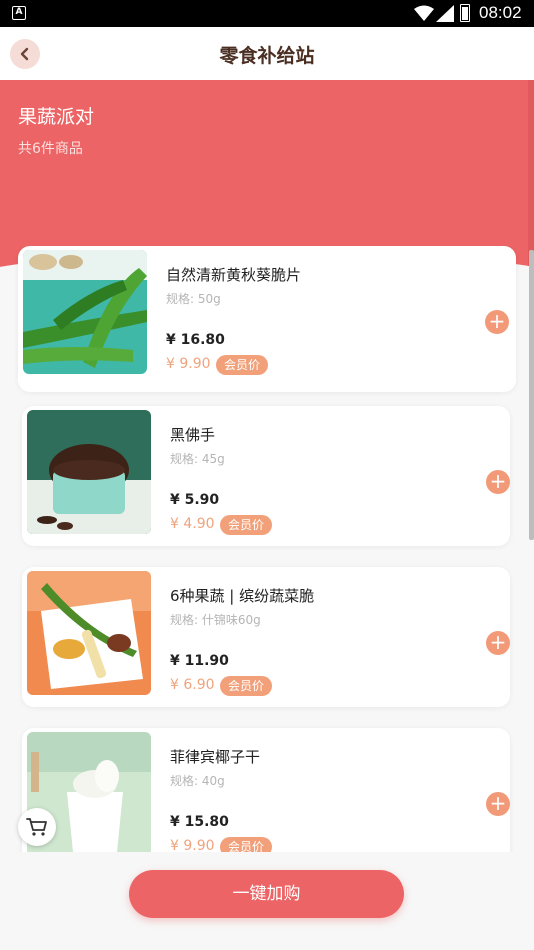 This screenshot has width=534, height=950. Describe the element at coordinates (267, 13) in the screenshot. I see `status-bar: A 08:02` at that location.